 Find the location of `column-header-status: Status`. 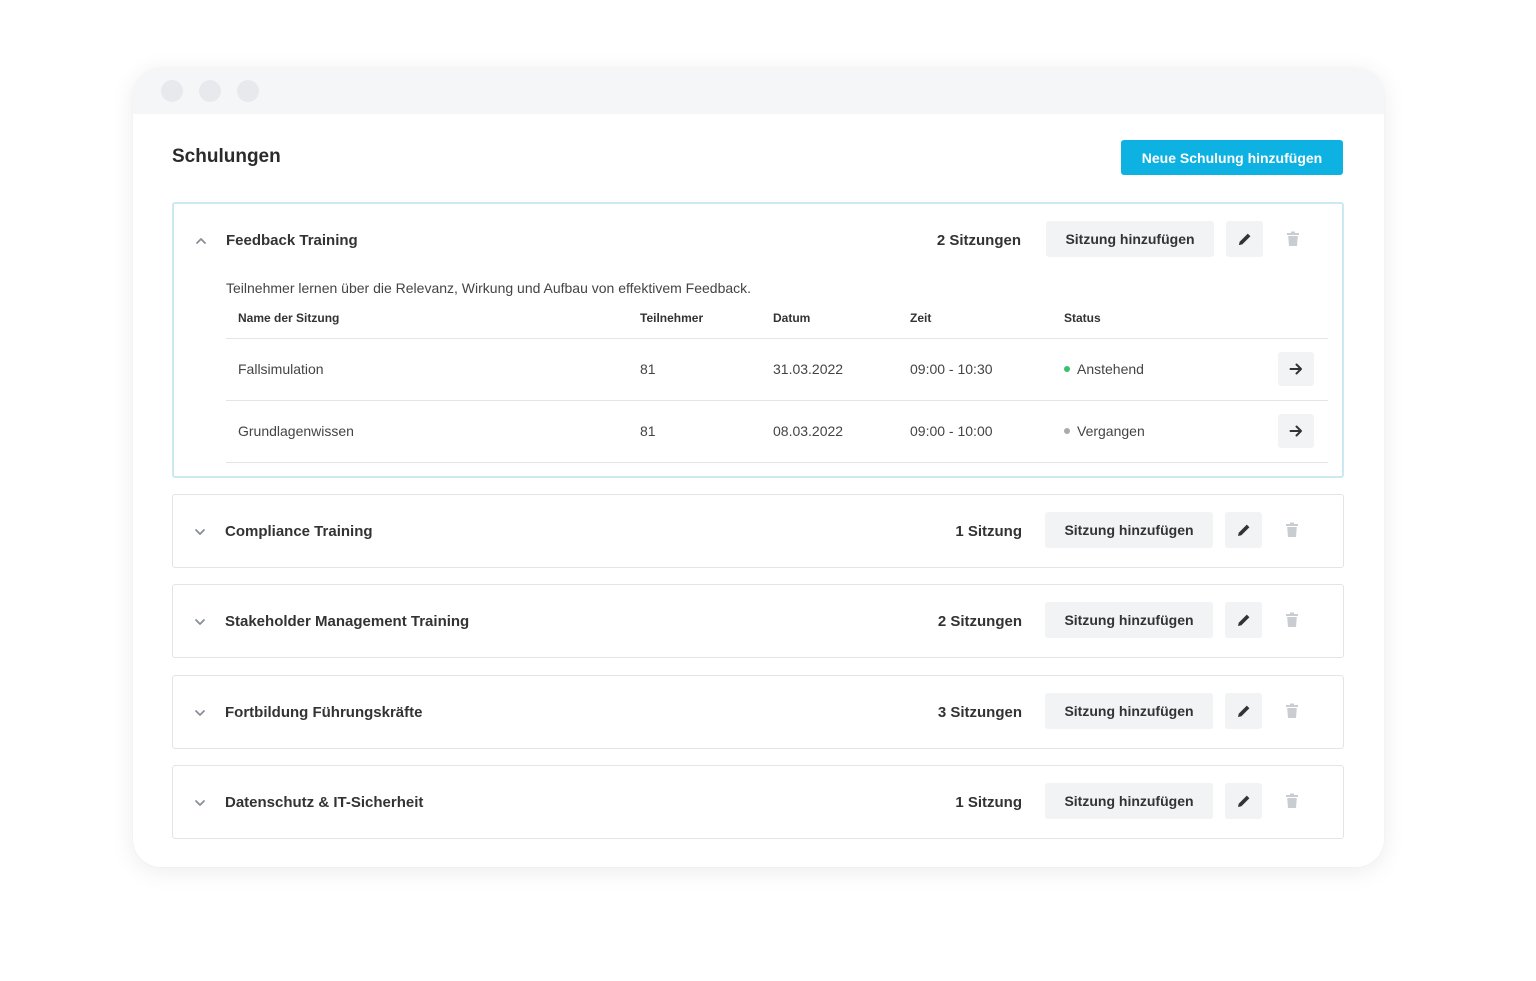

column-header-status: Status is located at coordinates (1082, 318).